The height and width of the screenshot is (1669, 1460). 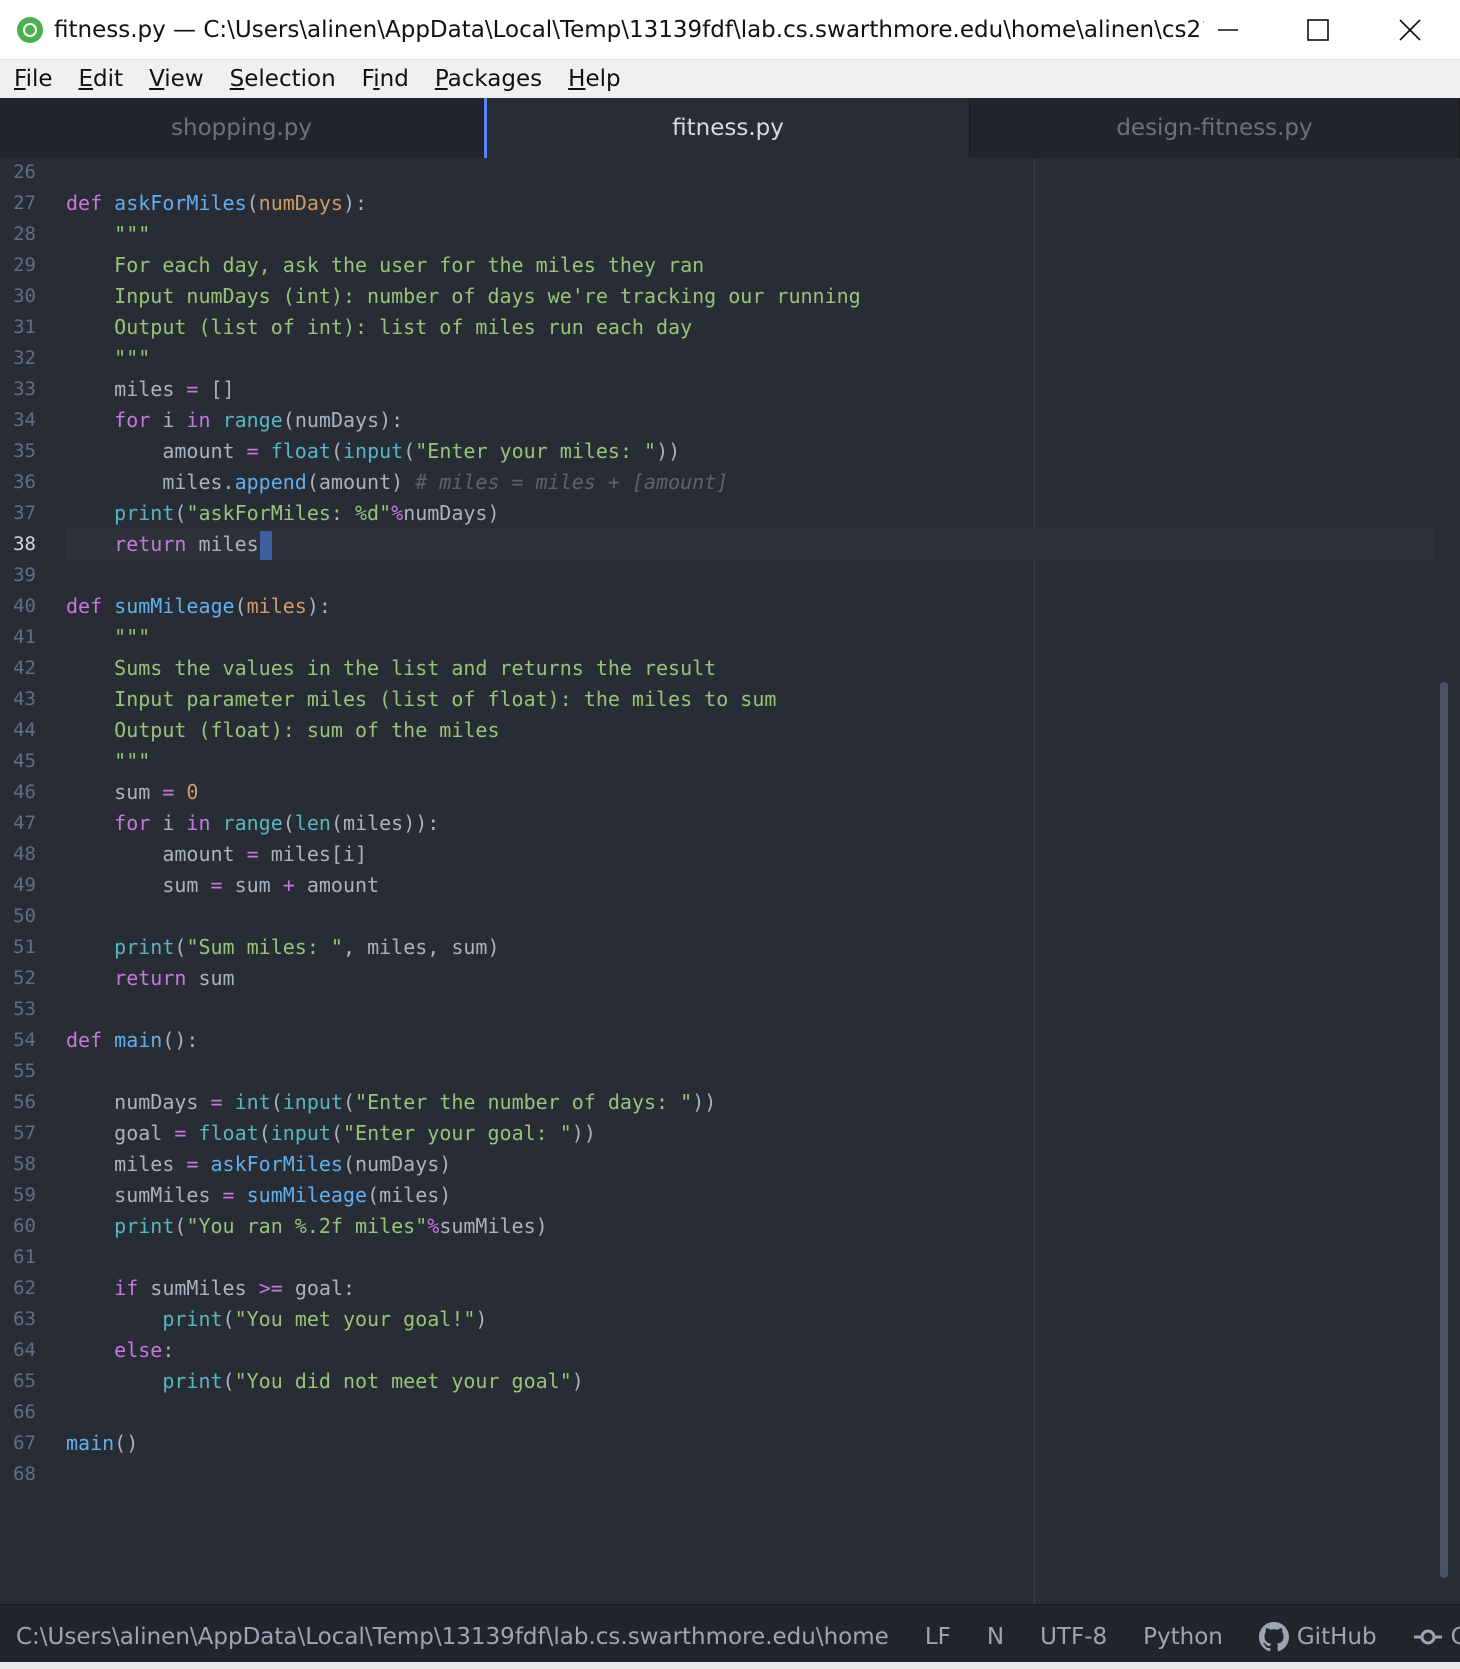 What do you see at coordinates (1427, 1637) in the screenshot?
I see `git-commit-icon` at bounding box center [1427, 1637].